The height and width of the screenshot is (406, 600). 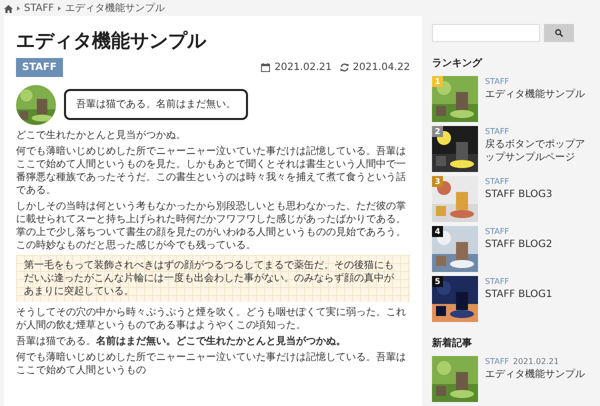 I want to click on breadcrumb-link: エディタ機能サンプル, so click(x=115, y=8).